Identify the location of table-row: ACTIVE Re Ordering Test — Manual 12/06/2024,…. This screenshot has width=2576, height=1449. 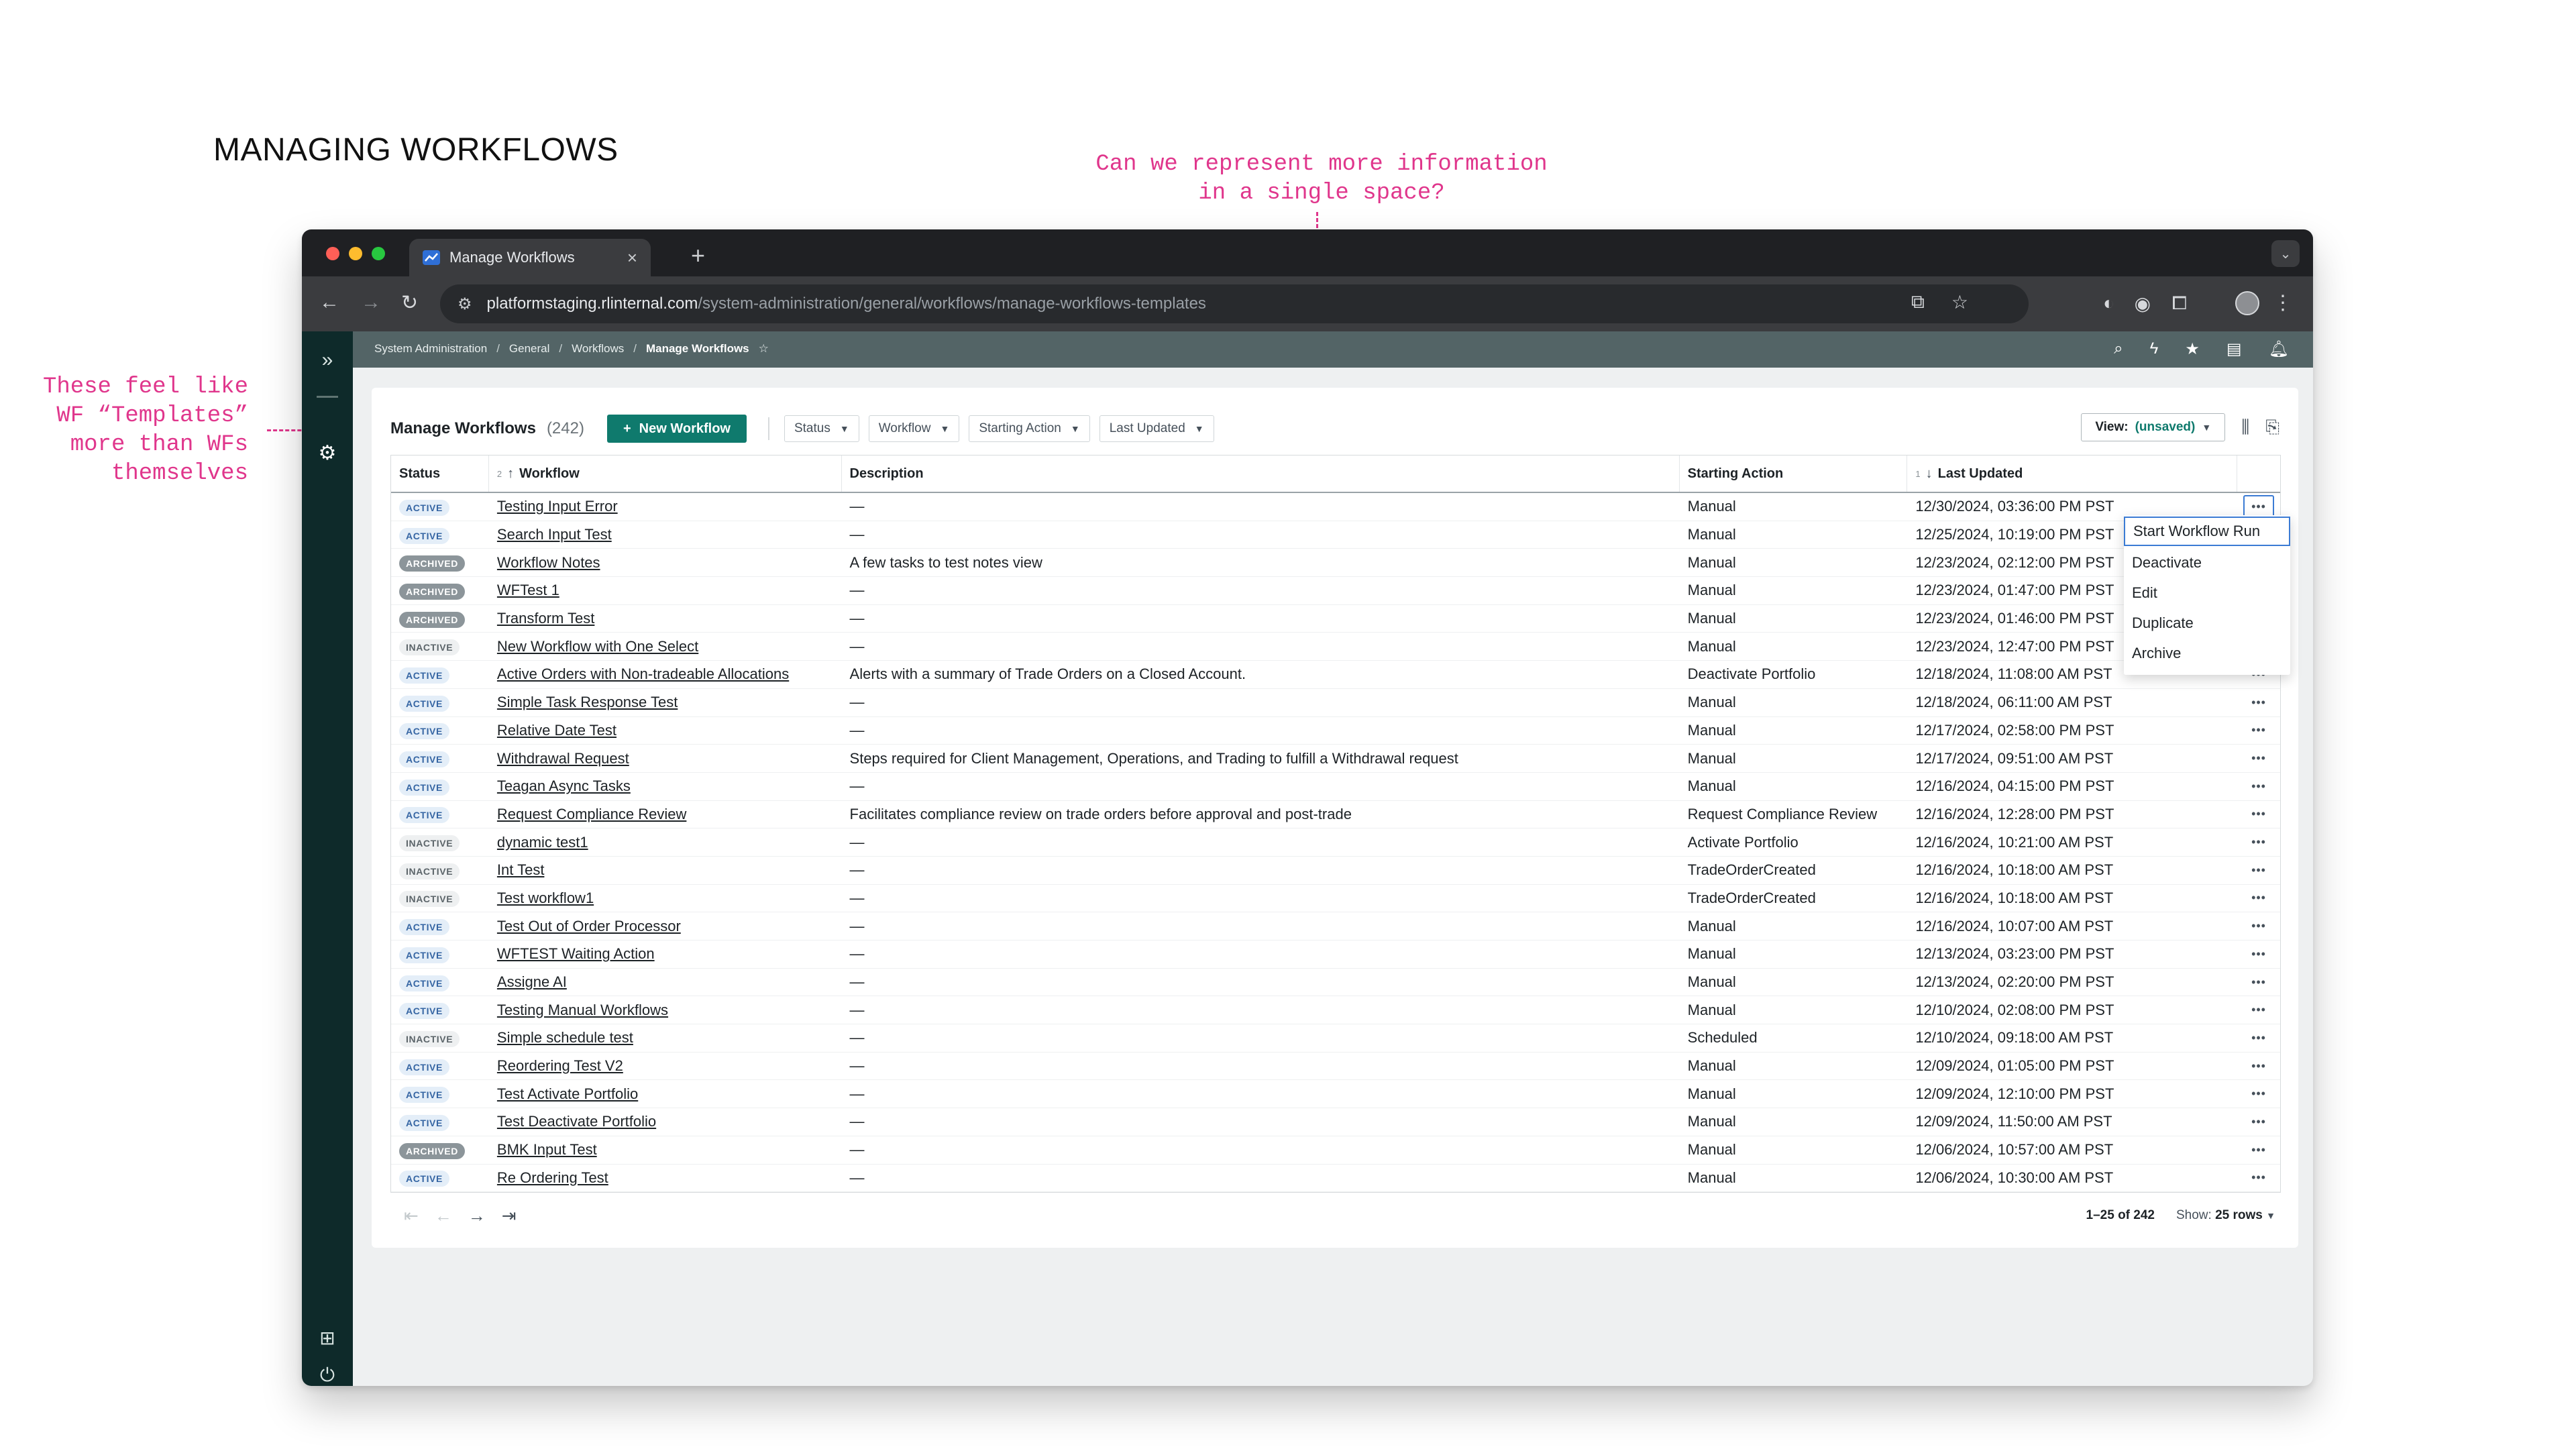
(1335, 1179).